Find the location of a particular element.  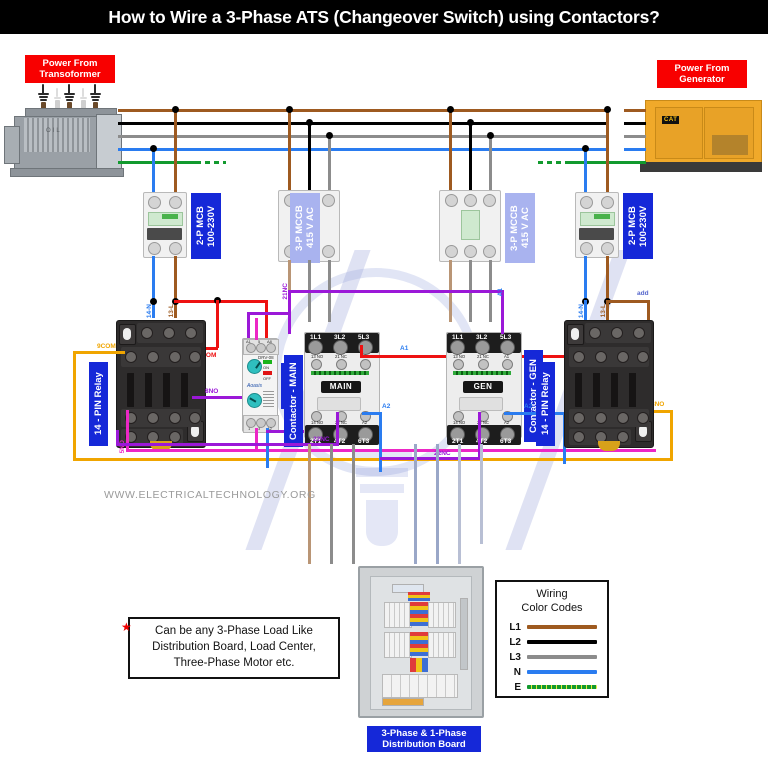

timer-device: DRV-08 ON OFF Aoasis A1 5 A8 1 3 A2 is located at coordinates (260, 385).